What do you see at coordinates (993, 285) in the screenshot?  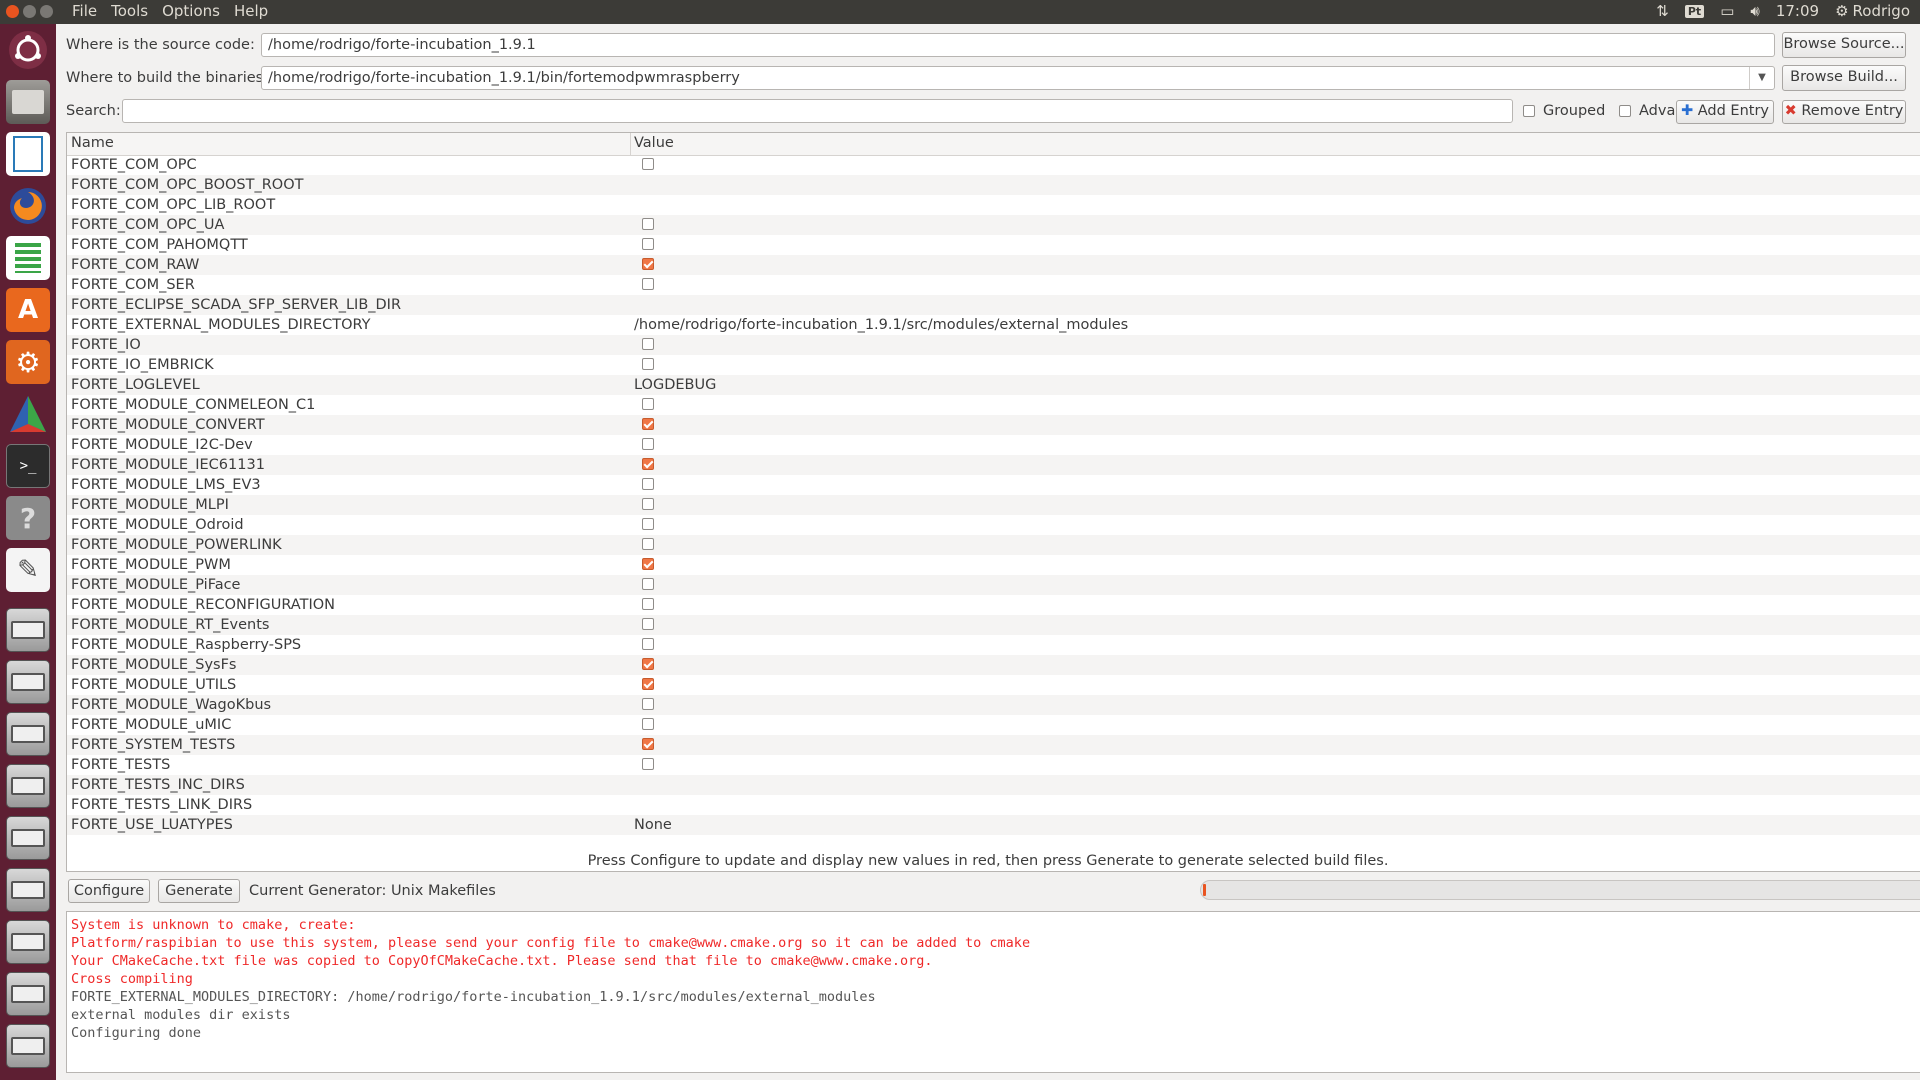 I see `table-row: FORTE_COM_SER` at bounding box center [993, 285].